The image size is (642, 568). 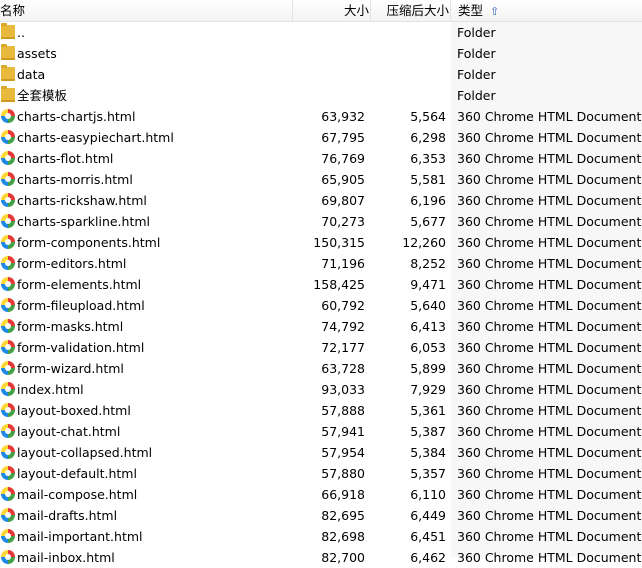 What do you see at coordinates (76, 116) in the screenshot?
I see `file-name: charts-chartjs.html` at bounding box center [76, 116].